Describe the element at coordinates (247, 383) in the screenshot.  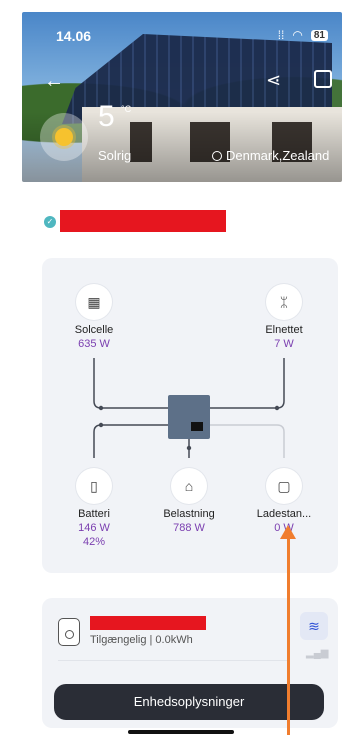
I see `grid-line` at that location.